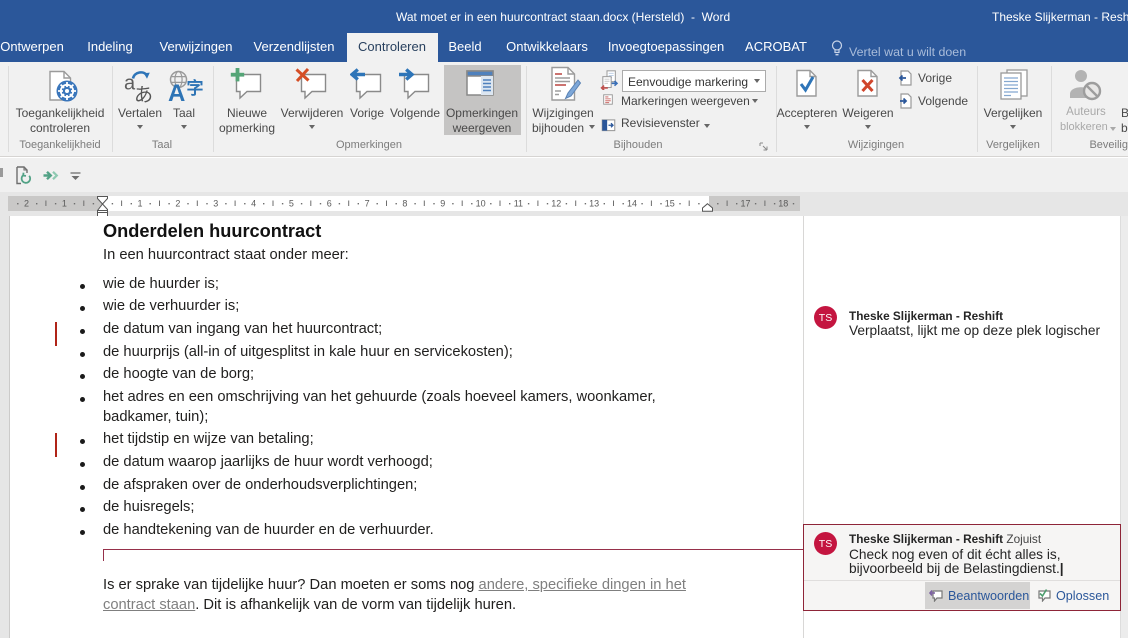 The image size is (1128, 638). Describe the element at coordinates (556, 204) in the screenshot. I see `svg-text: 12` at that location.